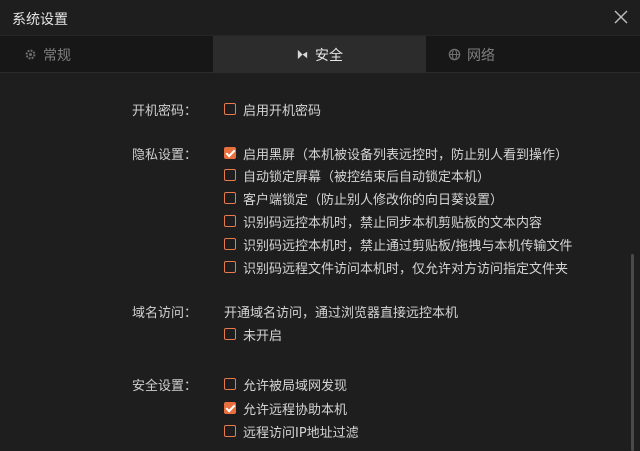 The width and height of the screenshot is (640, 451). Describe the element at coordinates (295, 410) in the screenshot. I see `option-label: 允许远程协助本机` at that location.